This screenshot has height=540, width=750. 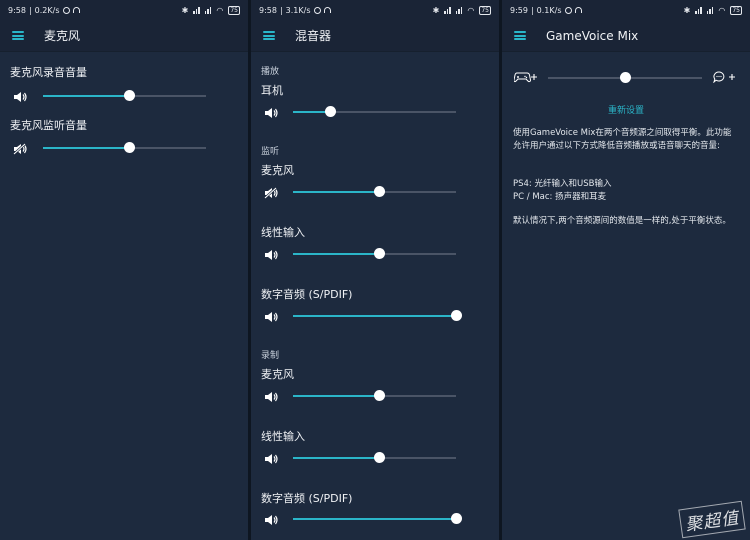 What do you see at coordinates (592, 35) in the screenshot?
I see `page-title: GameVoice Mix` at bounding box center [592, 35].